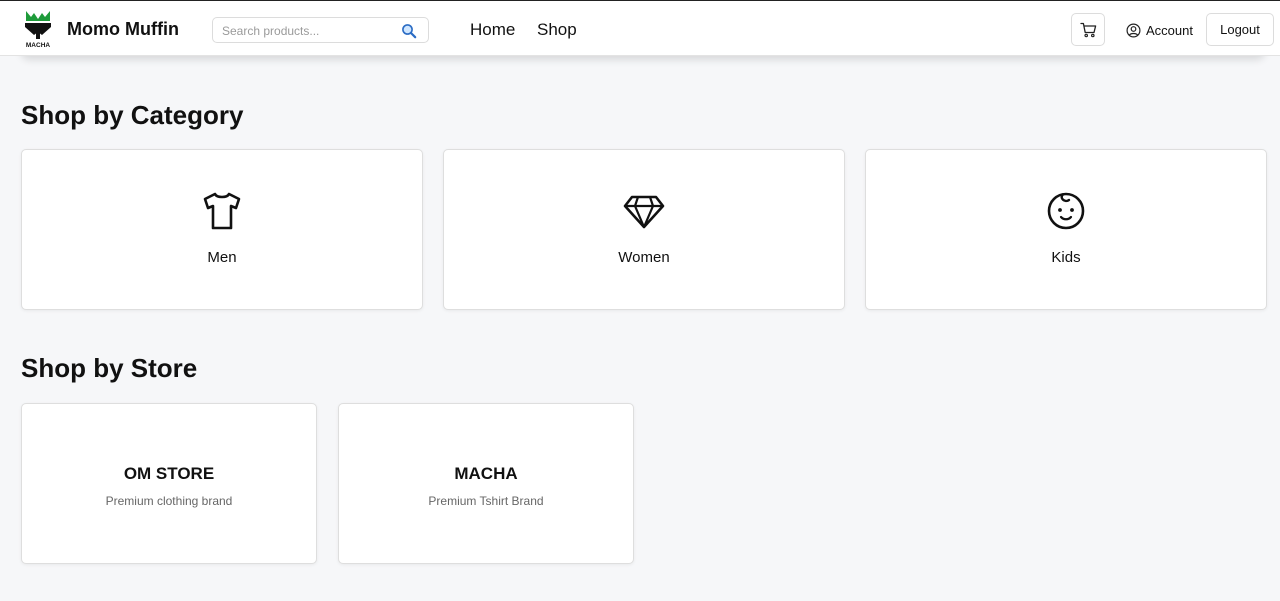 This screenshot has width=1280, height=601. Describe the element at coordinates (222, 257) in the screenshot. I see `category-label-men: Men` at that location.